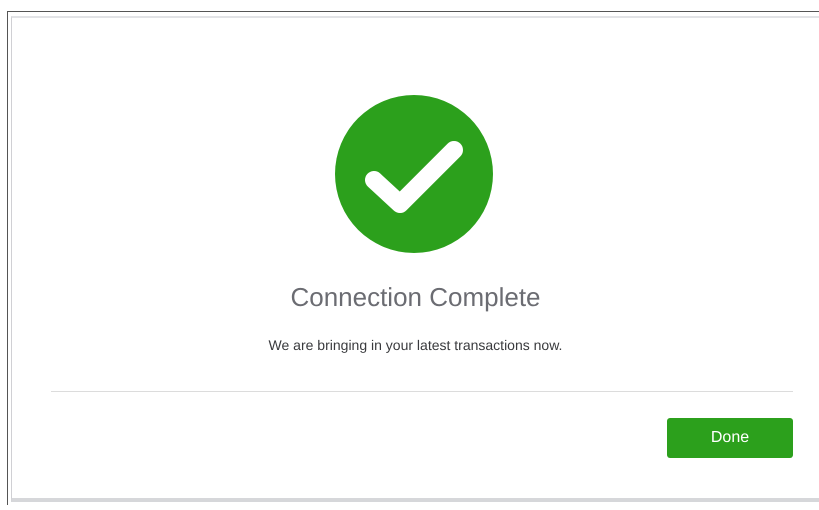 This screenshot has width=819, height=510. I want to click on checkmark-circle-icon, so click(414, 174).